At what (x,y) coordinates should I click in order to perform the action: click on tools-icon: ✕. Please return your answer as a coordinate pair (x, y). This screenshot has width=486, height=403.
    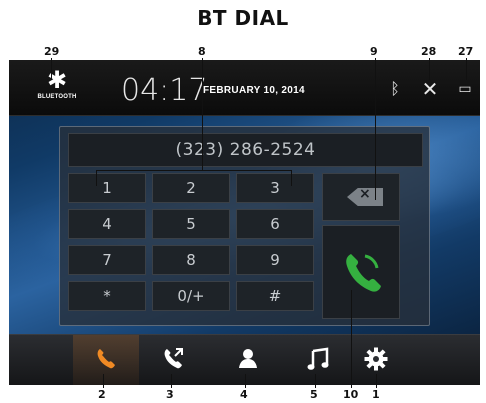
    Looking at the image, I should click on (430, 89).